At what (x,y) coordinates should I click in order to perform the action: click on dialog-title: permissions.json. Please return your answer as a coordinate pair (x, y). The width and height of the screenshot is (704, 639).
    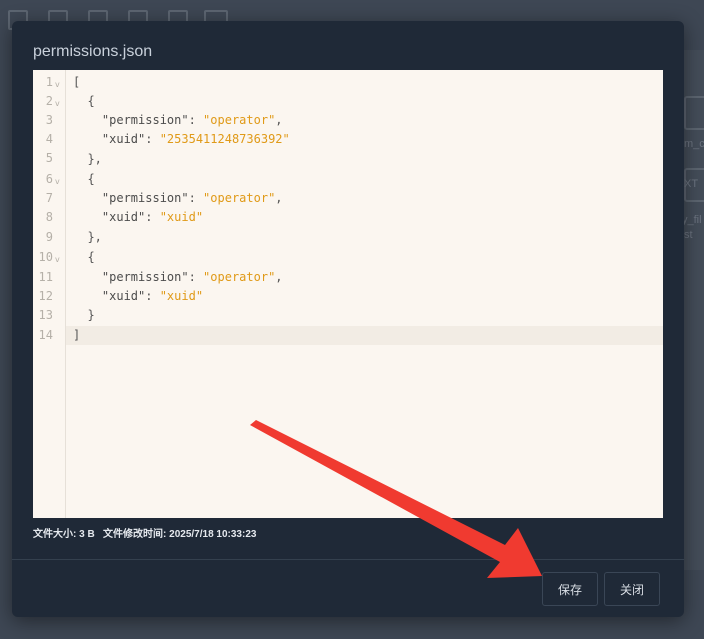
    Looking at the image, I should click on (93, 51).